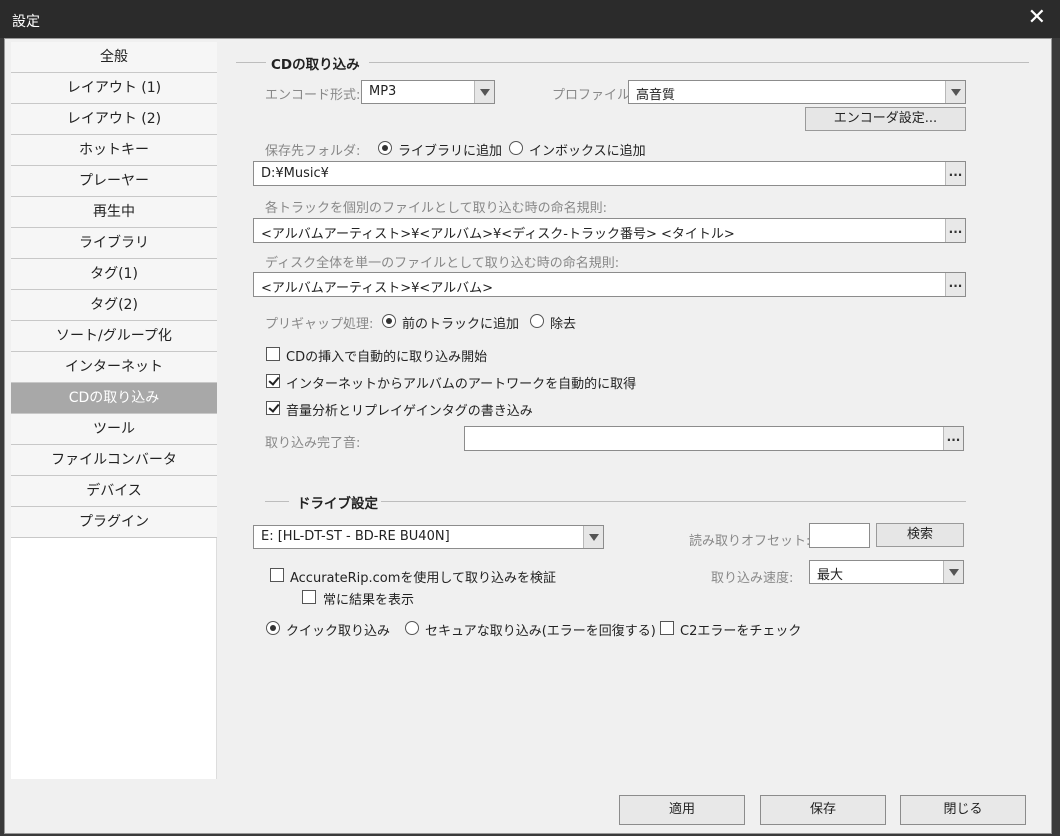 Image resolution: width=1060 pixels, height=836 pixels. What do you see at coordinates (436, 208) in the screenshot?
I see `track-naming-label: 各トラックを個別のファイルとして取り込む時の命名規則:` at bounding box center [436, 208].